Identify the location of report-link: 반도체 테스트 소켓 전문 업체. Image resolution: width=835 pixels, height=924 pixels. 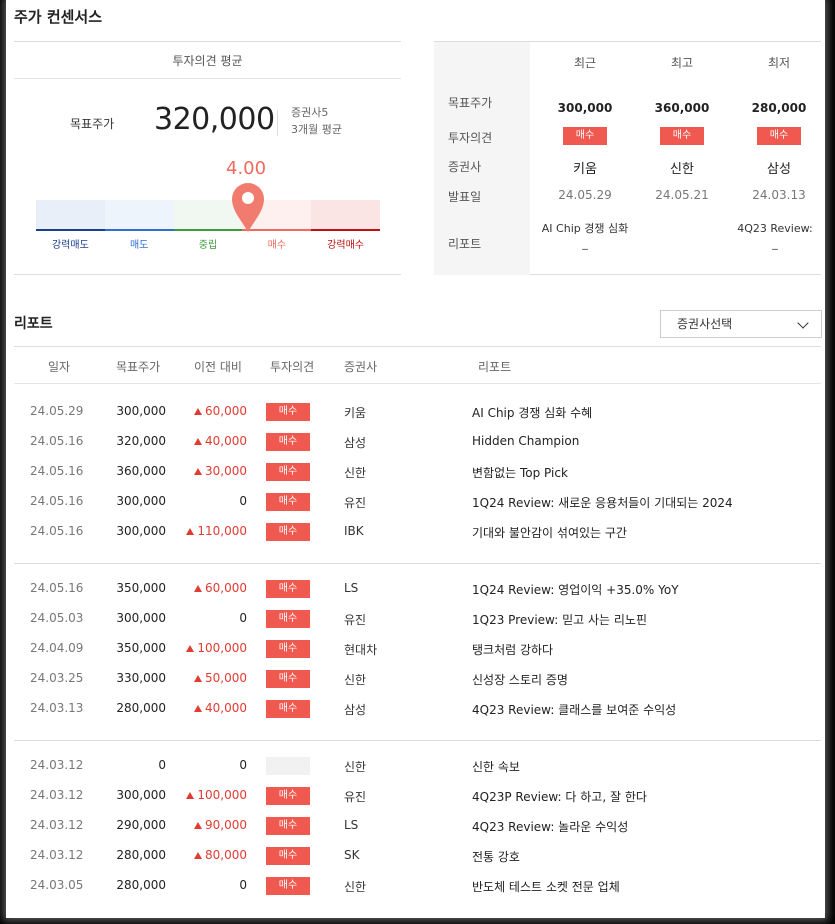
(546, 886).